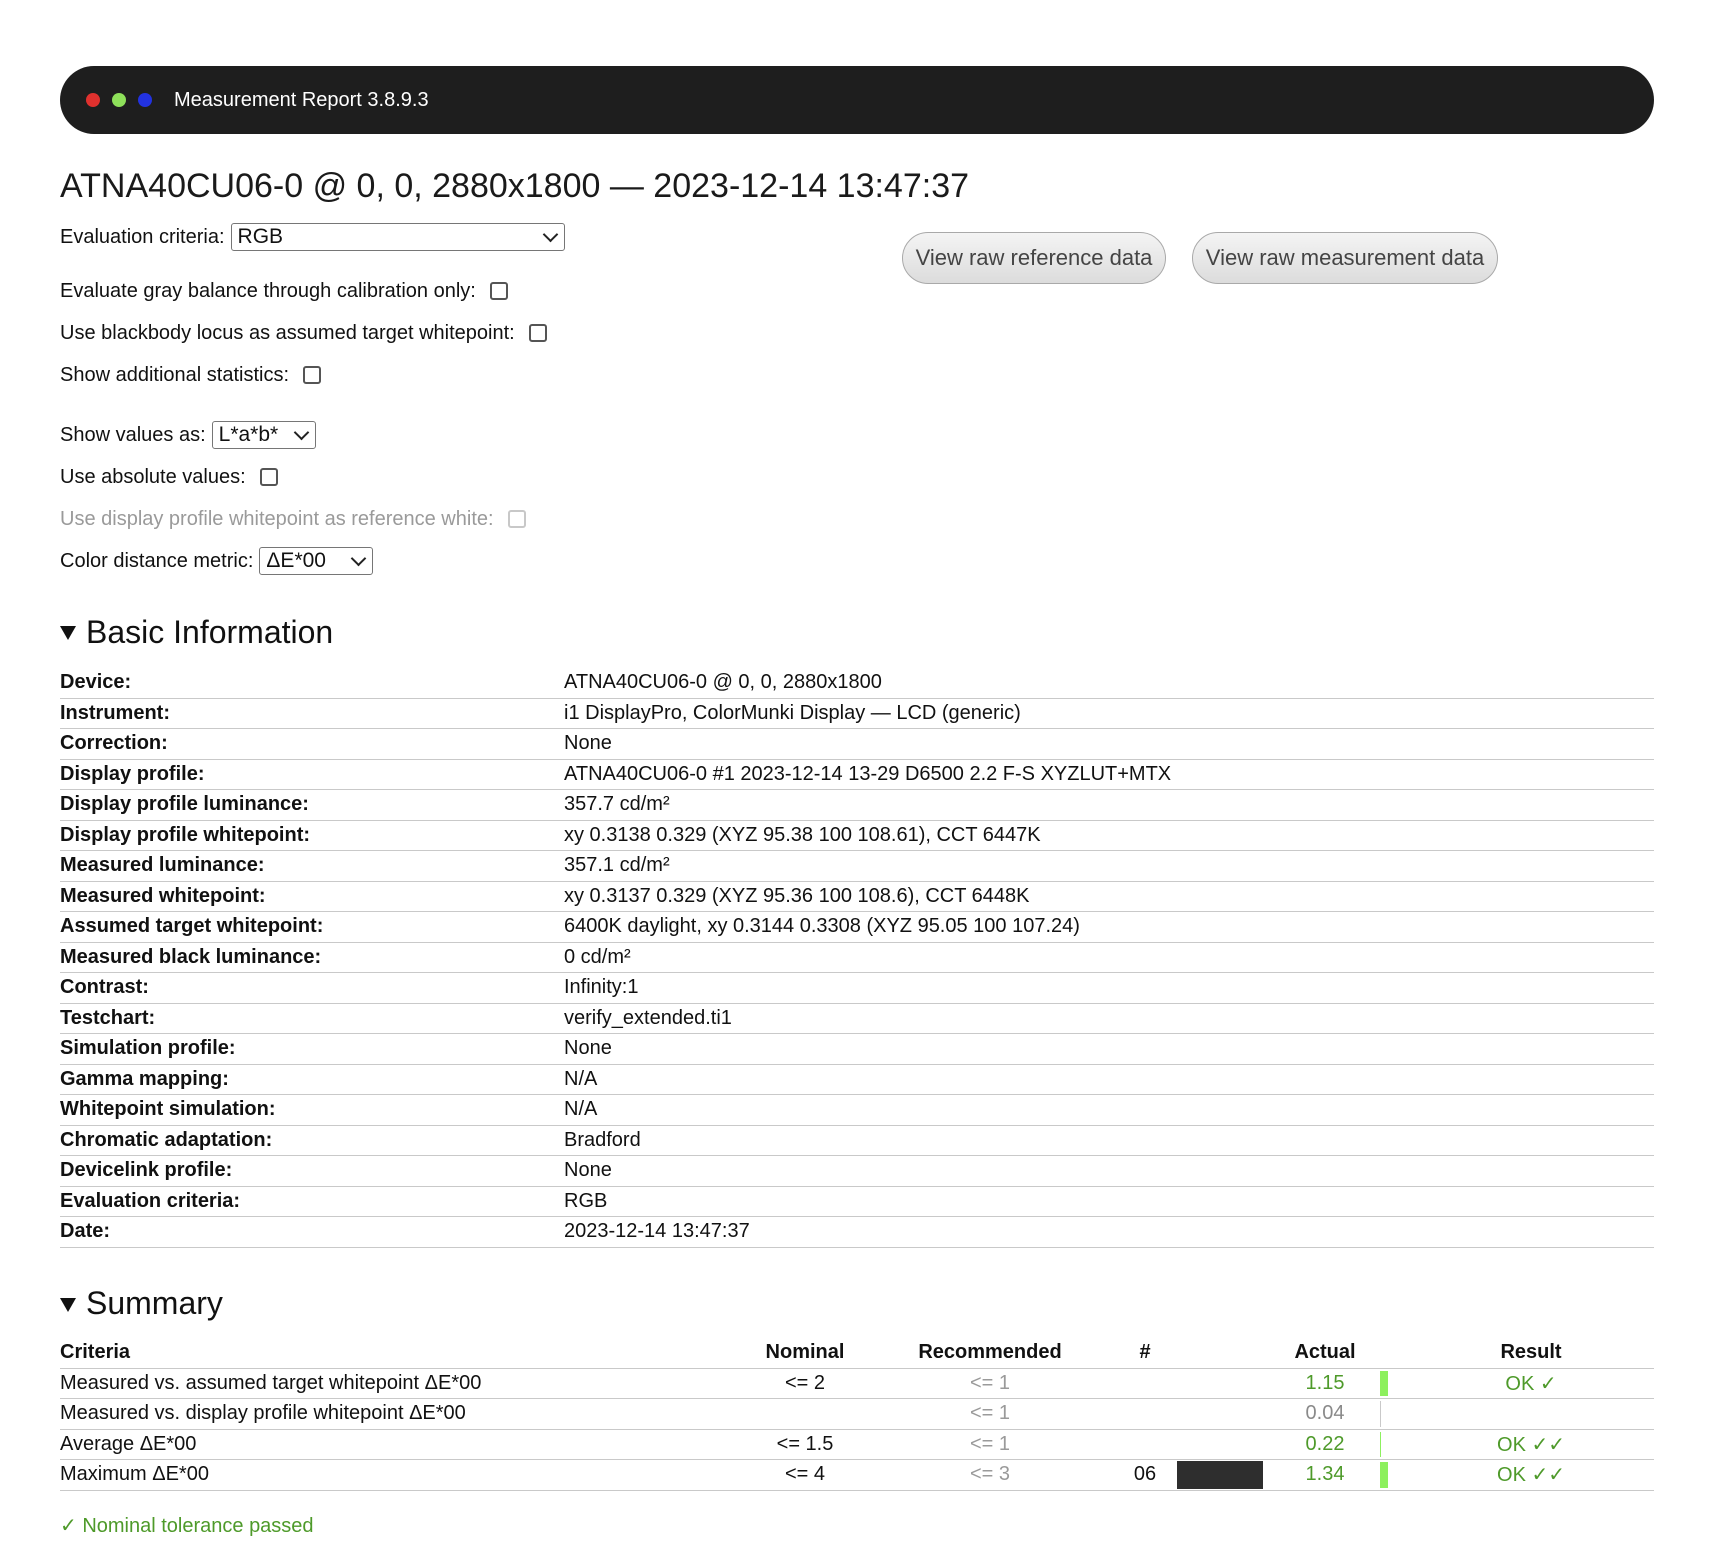 This screenshot has height=1557, width=1713. Describe the element at coordinates (857, 632) in the screenshot. I see `basic-information-toggle: Basic Information` at that location.